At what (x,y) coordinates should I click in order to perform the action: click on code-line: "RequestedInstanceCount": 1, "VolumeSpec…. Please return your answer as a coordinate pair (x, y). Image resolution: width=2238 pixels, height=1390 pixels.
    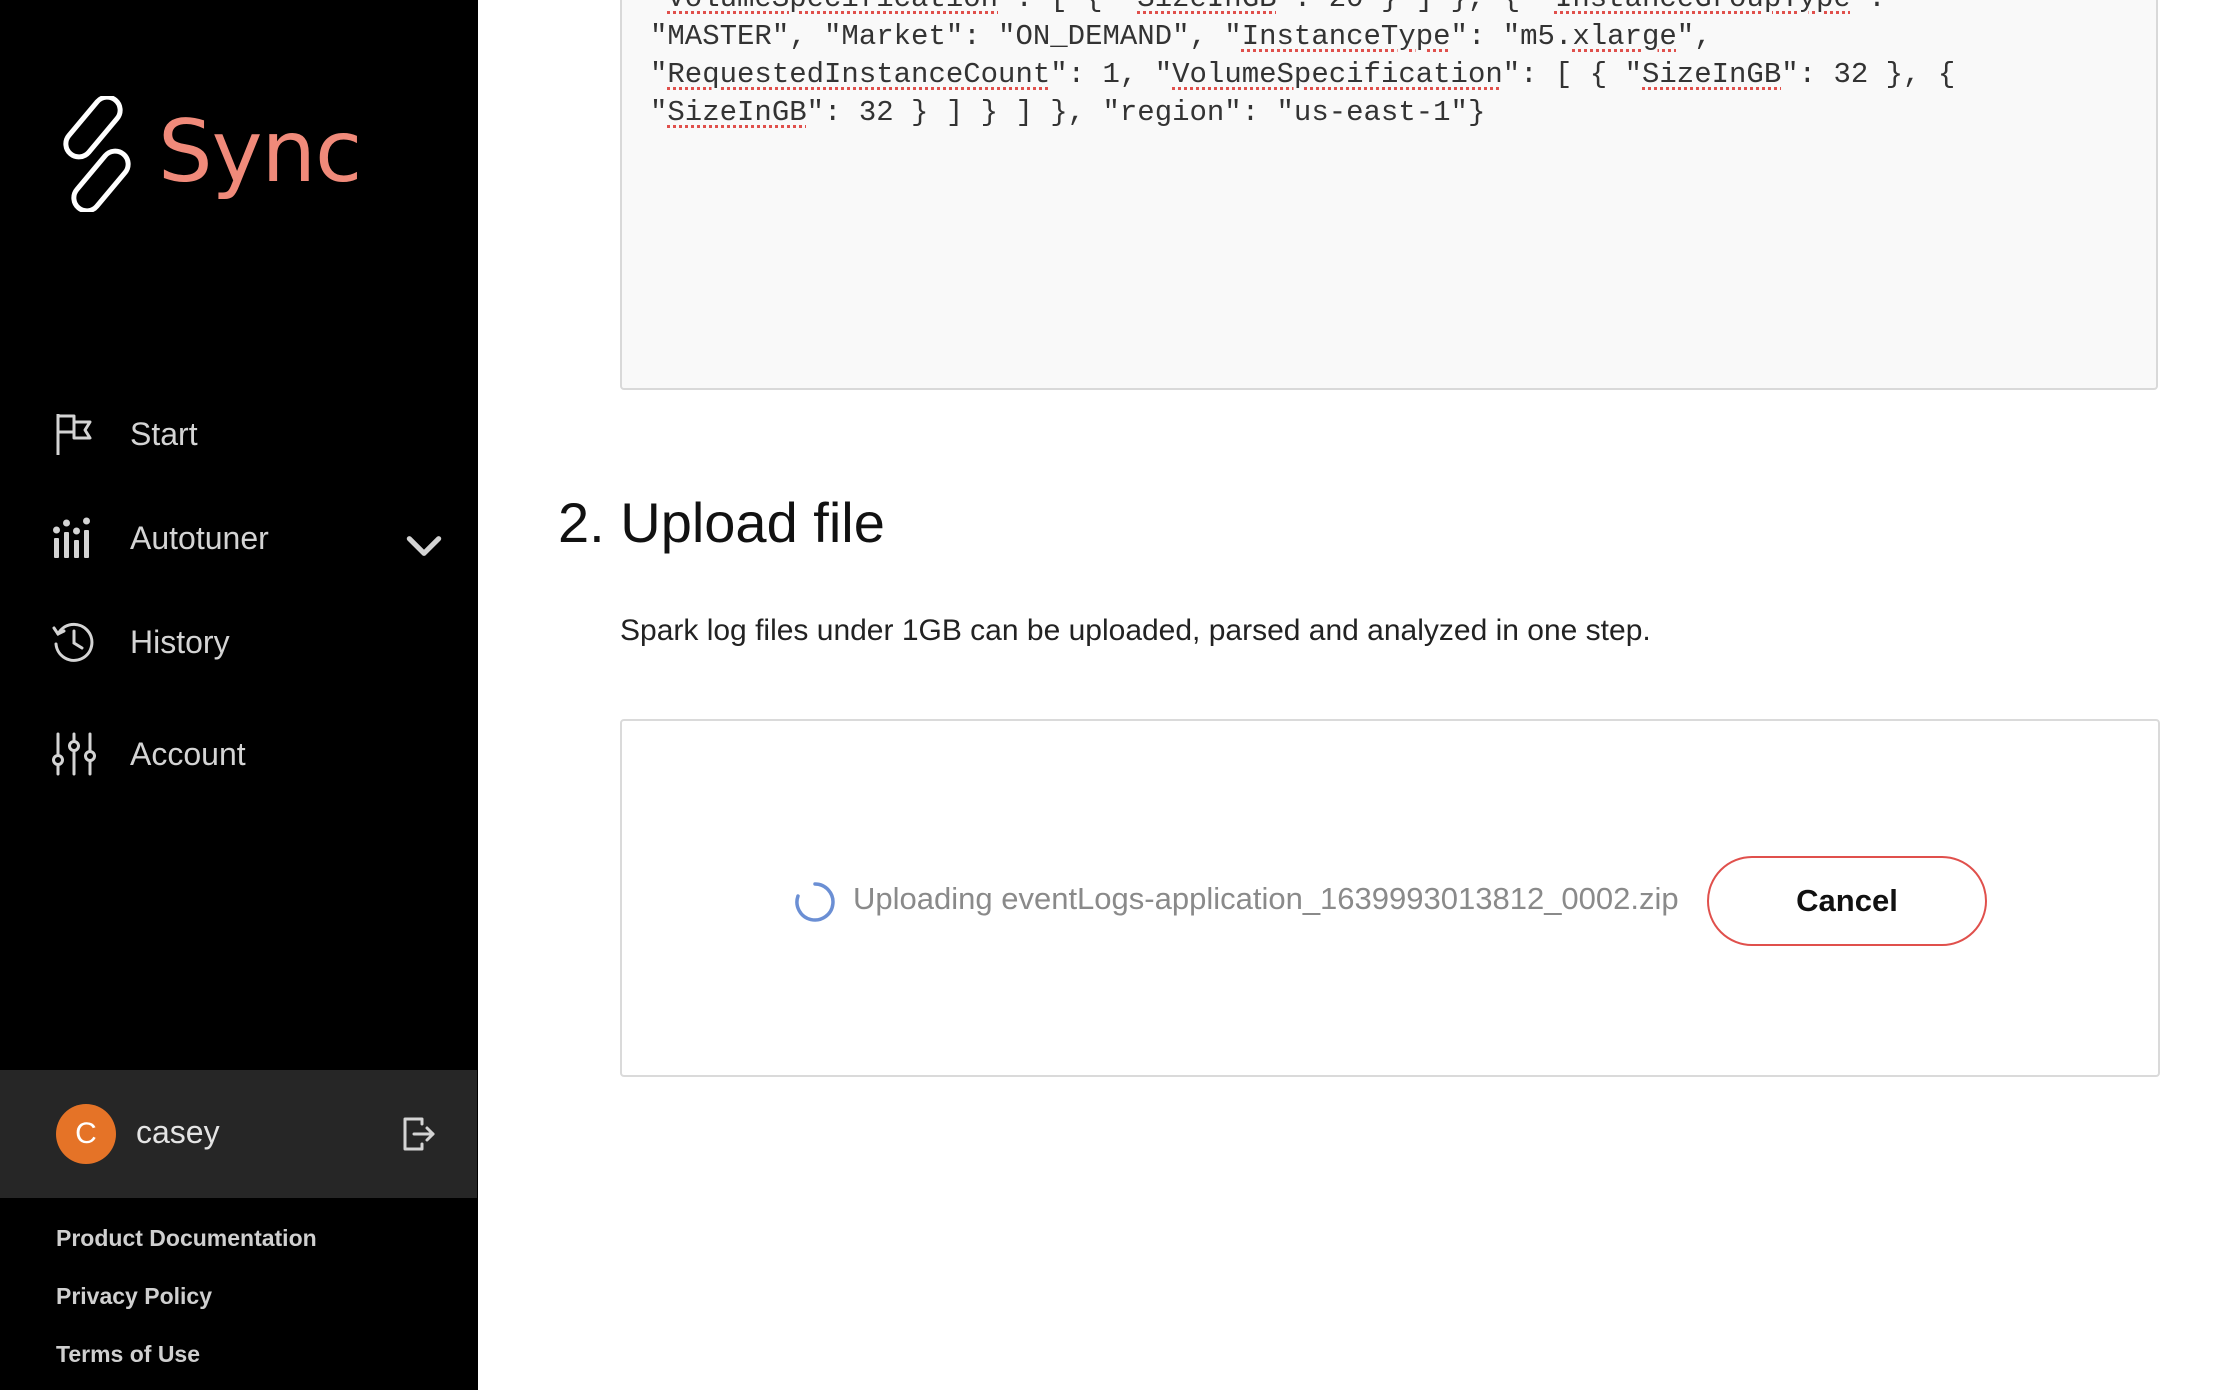
    Looking at the image, I should click on (1303, 74).